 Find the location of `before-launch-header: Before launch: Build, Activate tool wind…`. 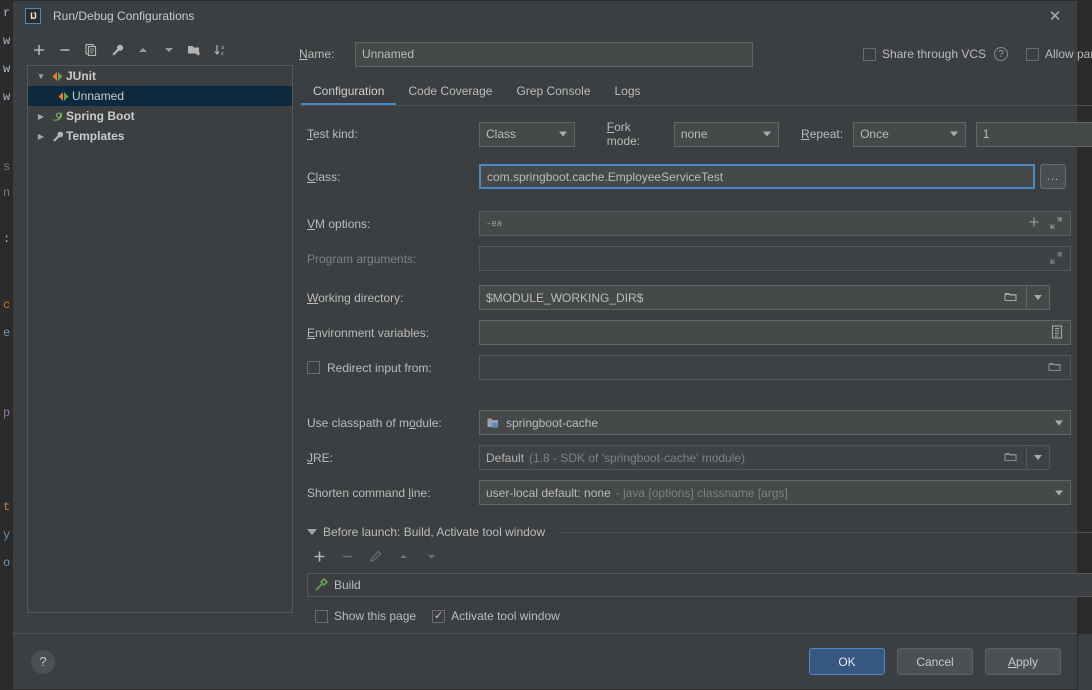

before-launch-header: Before launch: Build, Activate tool wind… is located at coordinates (699, 532).